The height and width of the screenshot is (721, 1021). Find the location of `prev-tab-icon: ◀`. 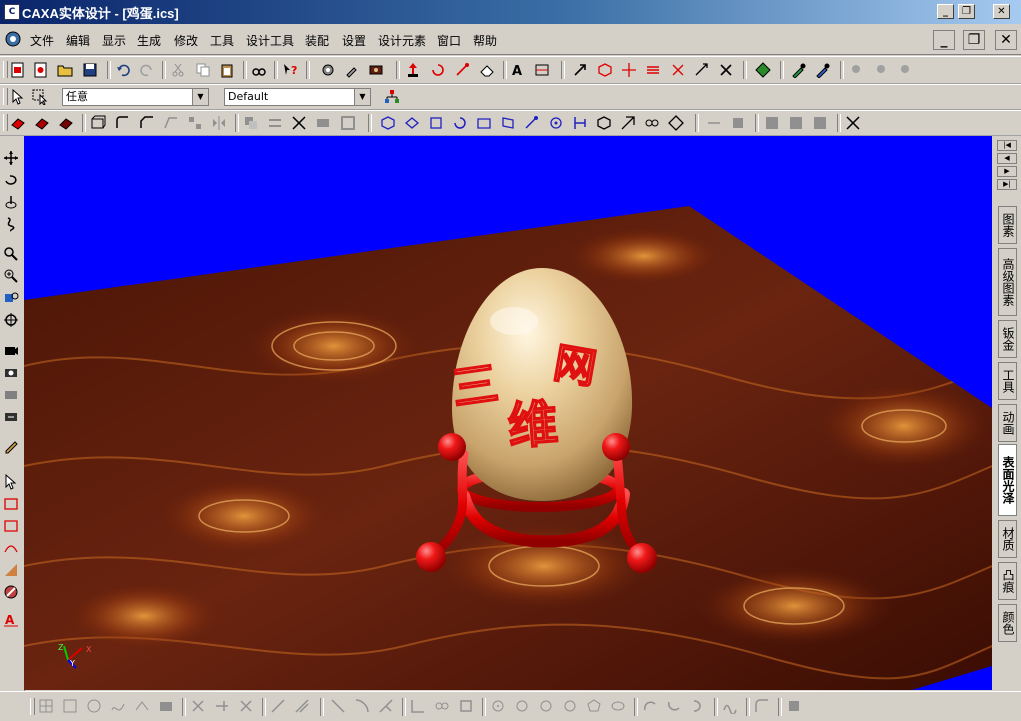

prev-tab-icon: ◀ is located at coordinates (1007, 158).